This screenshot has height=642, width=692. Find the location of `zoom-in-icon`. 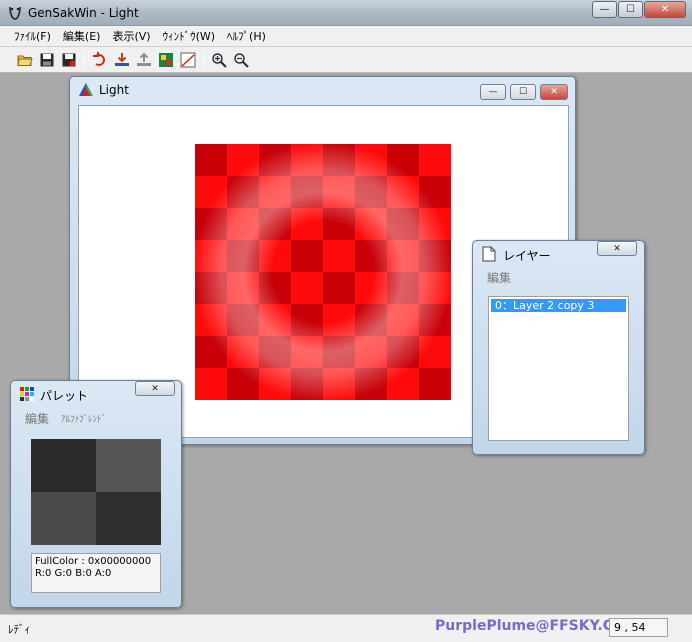

zoom-in-icon is located at coordinates (219, 60).